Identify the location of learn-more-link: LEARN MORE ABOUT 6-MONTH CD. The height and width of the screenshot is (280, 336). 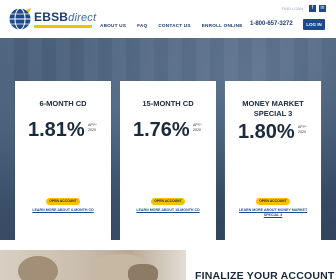
(63, 210).